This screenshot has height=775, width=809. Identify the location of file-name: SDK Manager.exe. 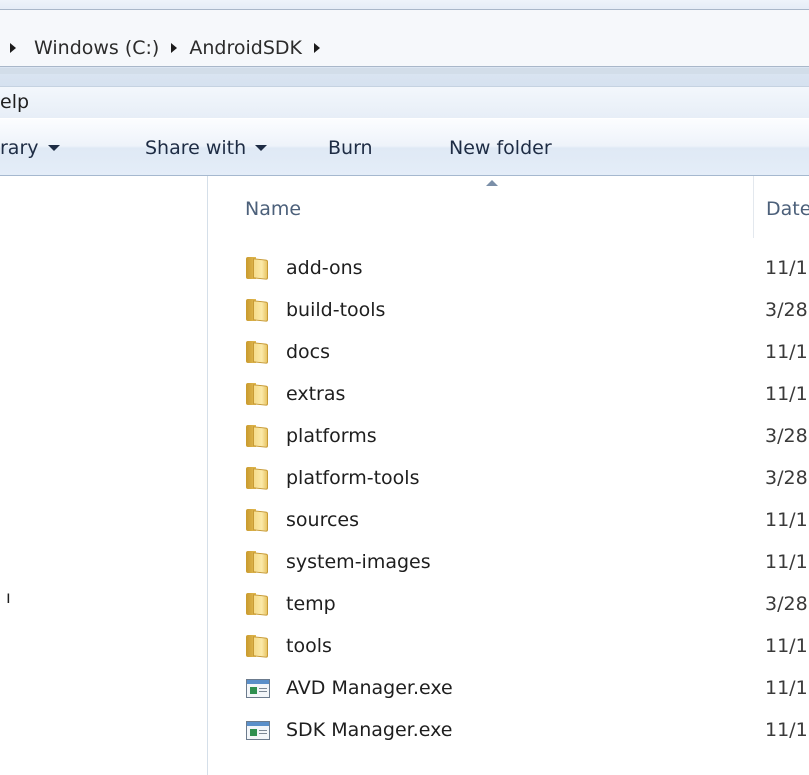
(369, 730).